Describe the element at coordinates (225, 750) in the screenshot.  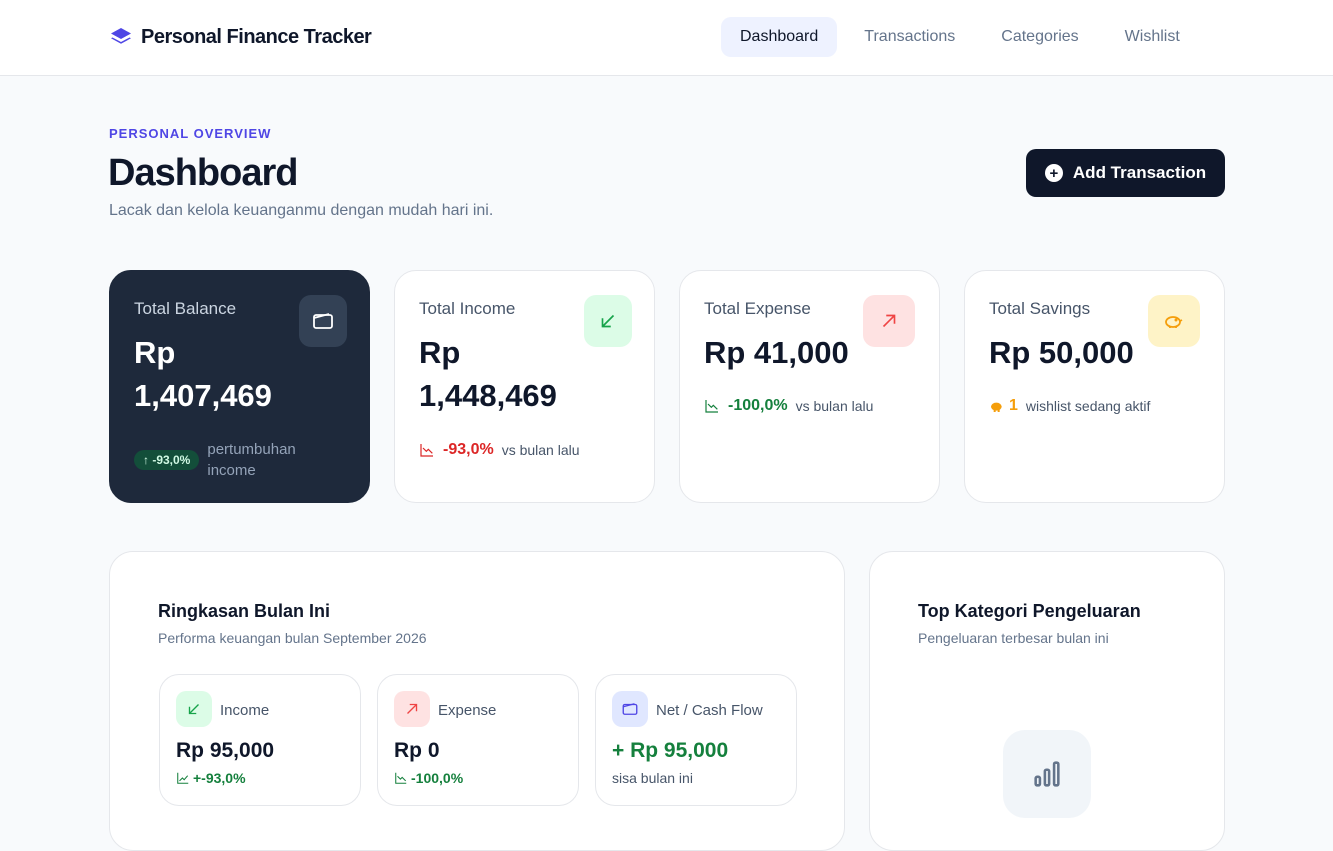
I see `mini-value: Rp 95,000` at that location.